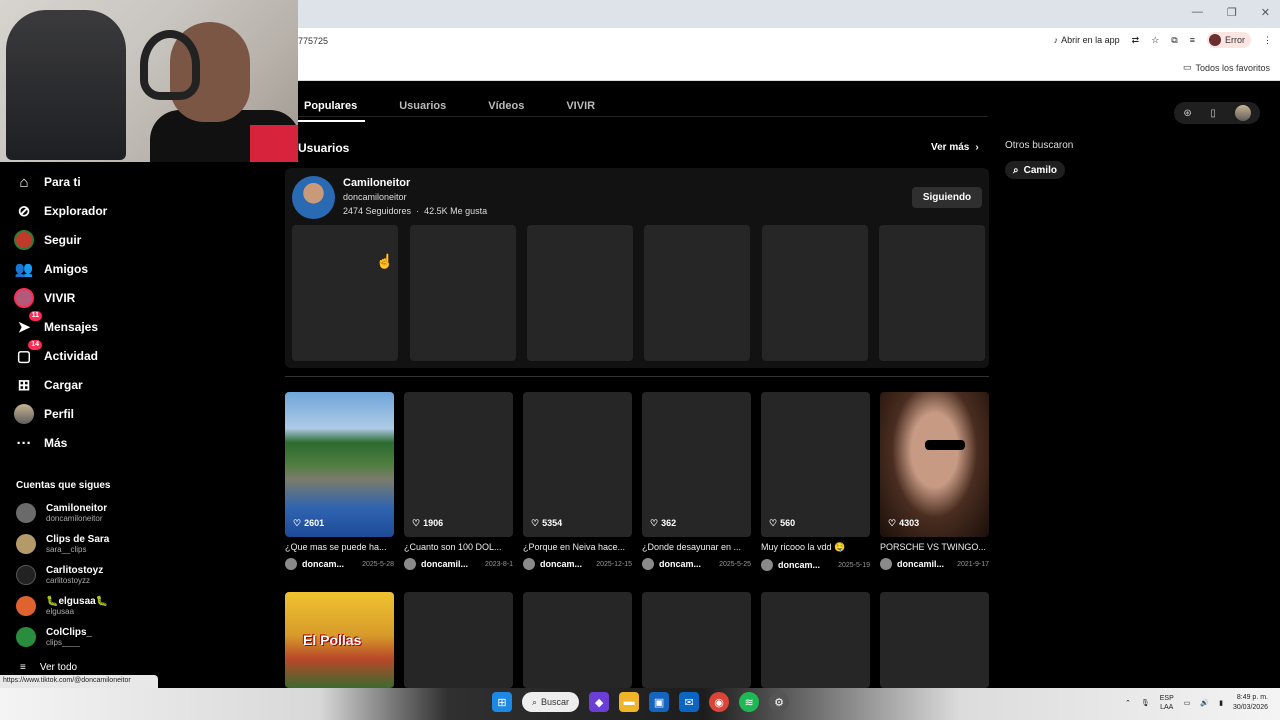 This screenshot has height=720, width=1280. What do you see at coordinates (62, 606) in the screenshot?
I see `following-account: 🐛elgusaa🐛 elgusaa` at bounding box center [62, 606].